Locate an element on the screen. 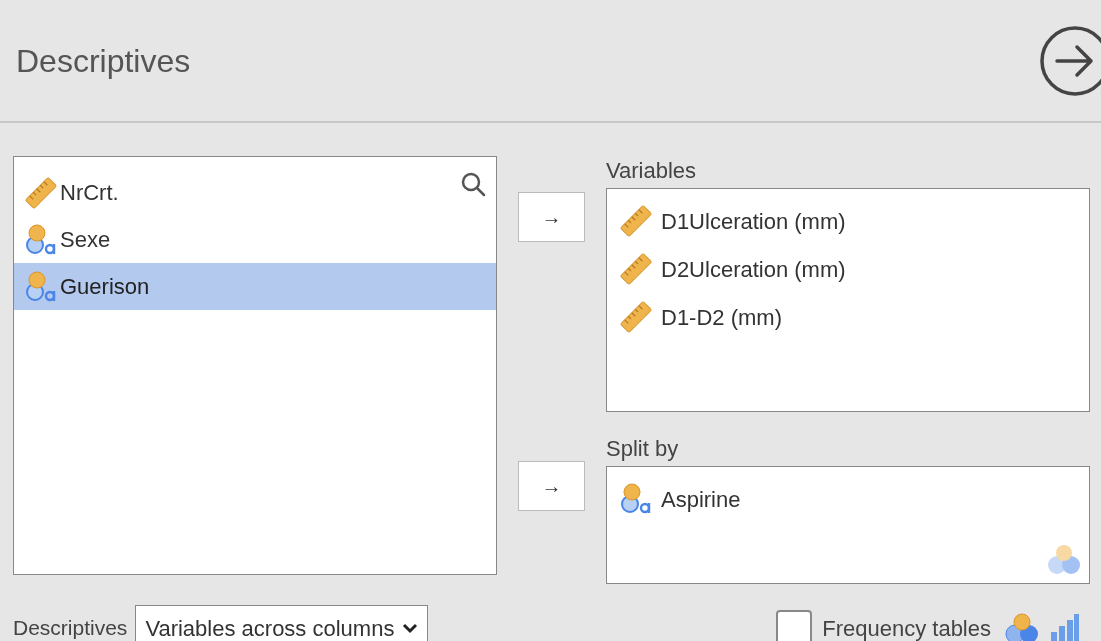 Image resolution: width=1101 pixels, height=641 pixels. frequency-tables-label: Frequency tables is located at coordinates (906, 627).